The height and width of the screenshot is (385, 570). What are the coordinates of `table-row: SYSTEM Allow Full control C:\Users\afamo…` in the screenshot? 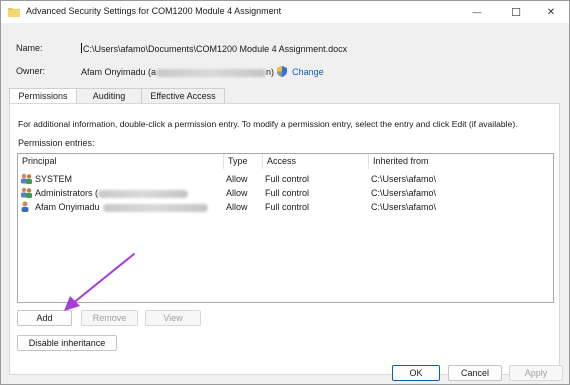 It's located at (285, 179).